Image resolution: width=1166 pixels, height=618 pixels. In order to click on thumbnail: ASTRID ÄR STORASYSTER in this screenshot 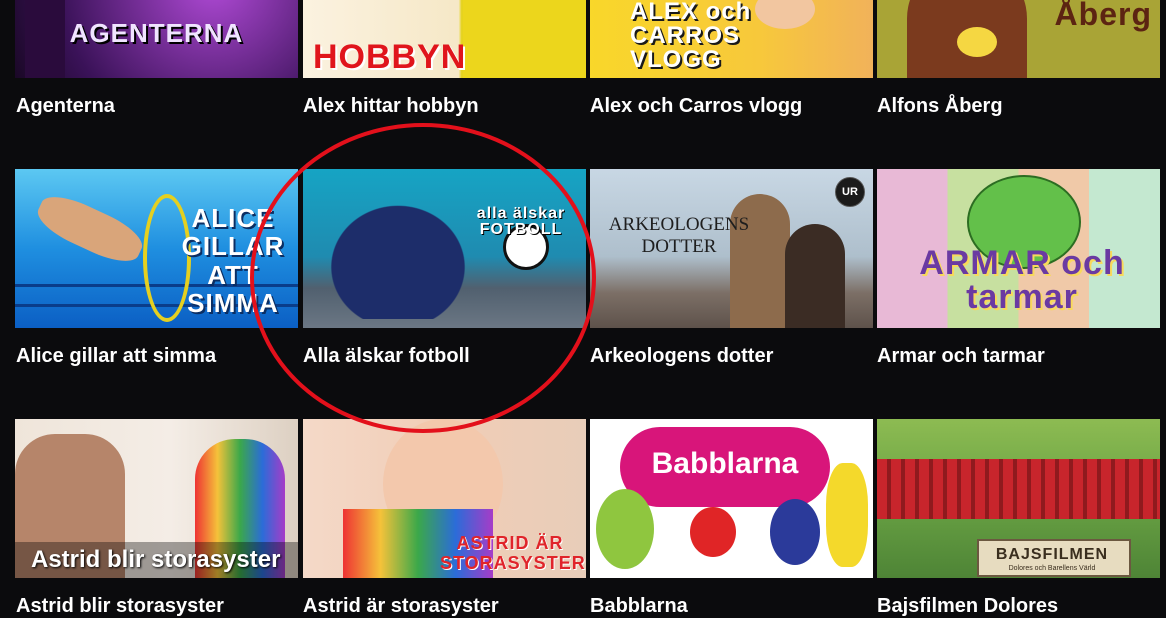, I will do `click(444, 498)`.